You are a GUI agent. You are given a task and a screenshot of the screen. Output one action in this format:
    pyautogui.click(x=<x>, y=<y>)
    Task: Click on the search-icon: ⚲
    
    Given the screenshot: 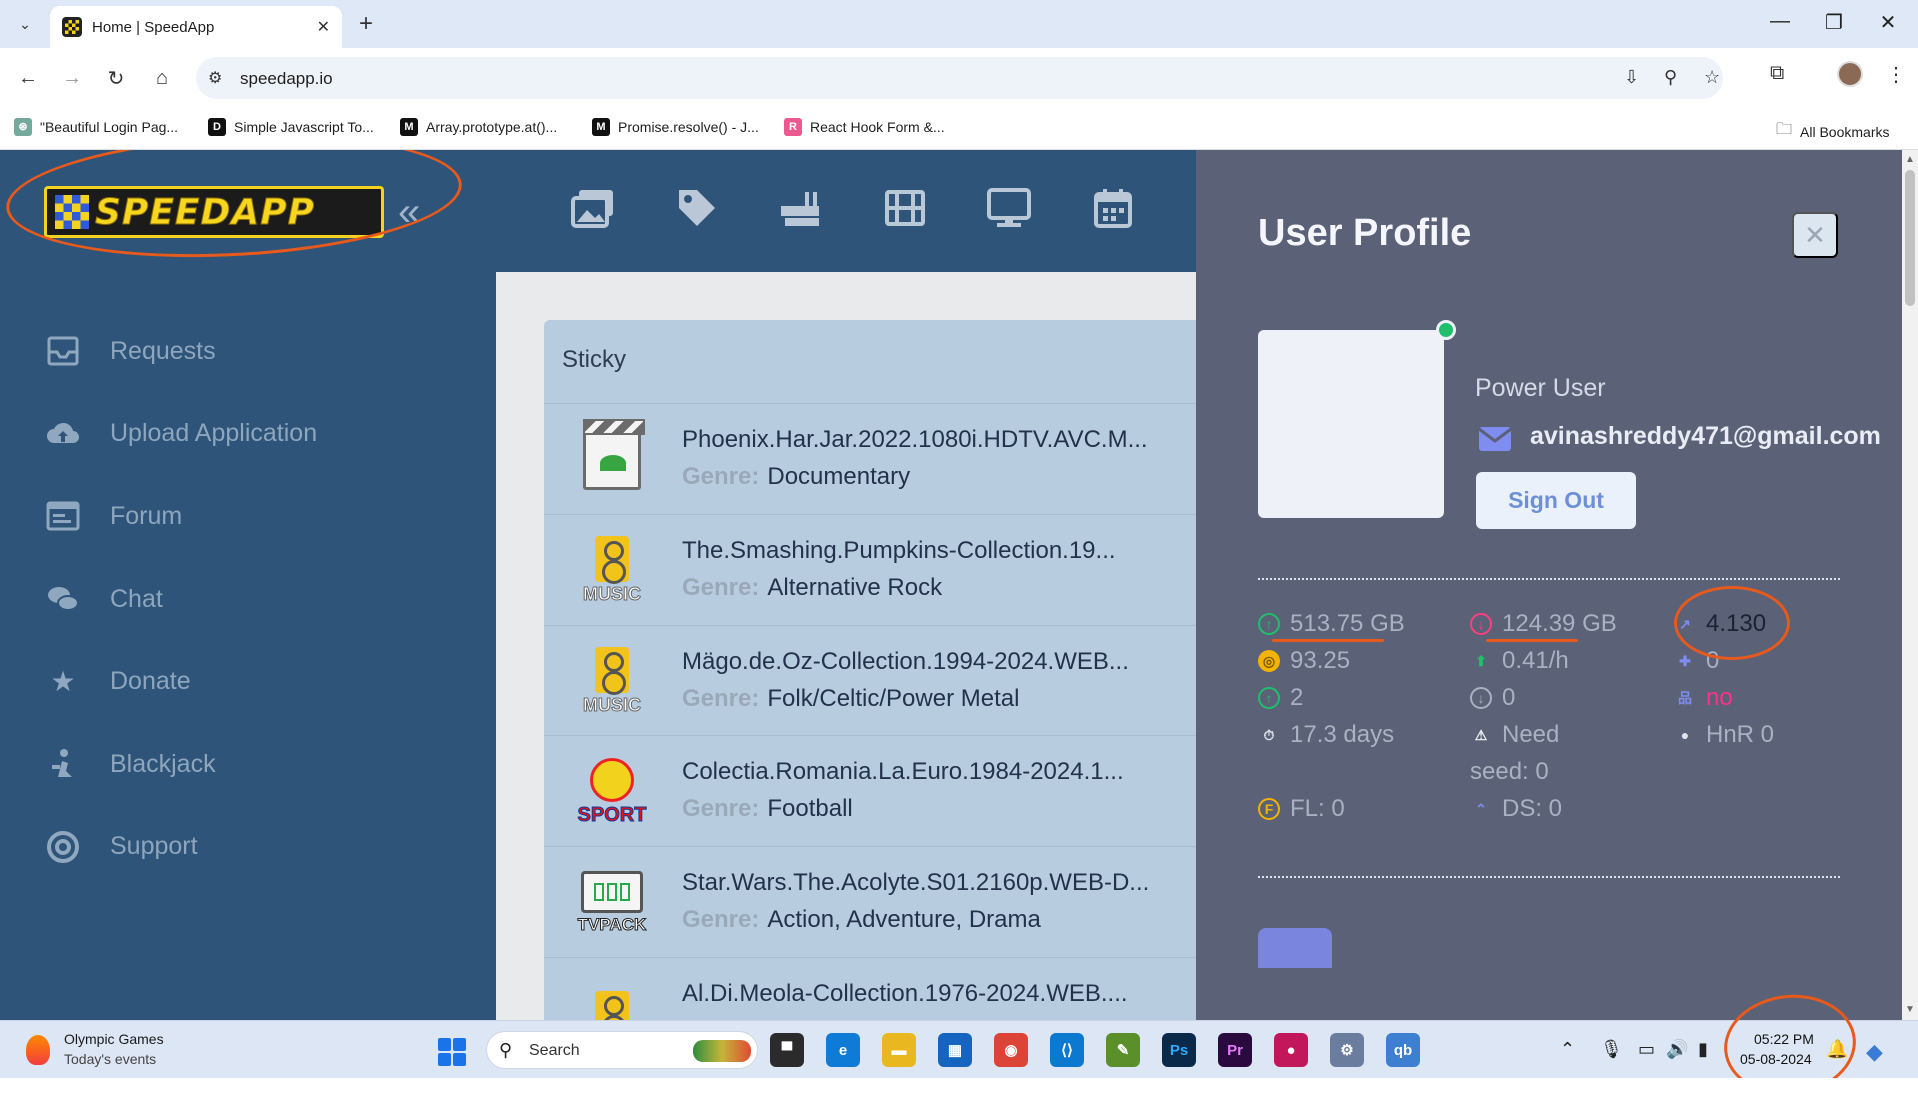 What is the action you would take?
    pyautogui.click(x=506, y=1050)
    